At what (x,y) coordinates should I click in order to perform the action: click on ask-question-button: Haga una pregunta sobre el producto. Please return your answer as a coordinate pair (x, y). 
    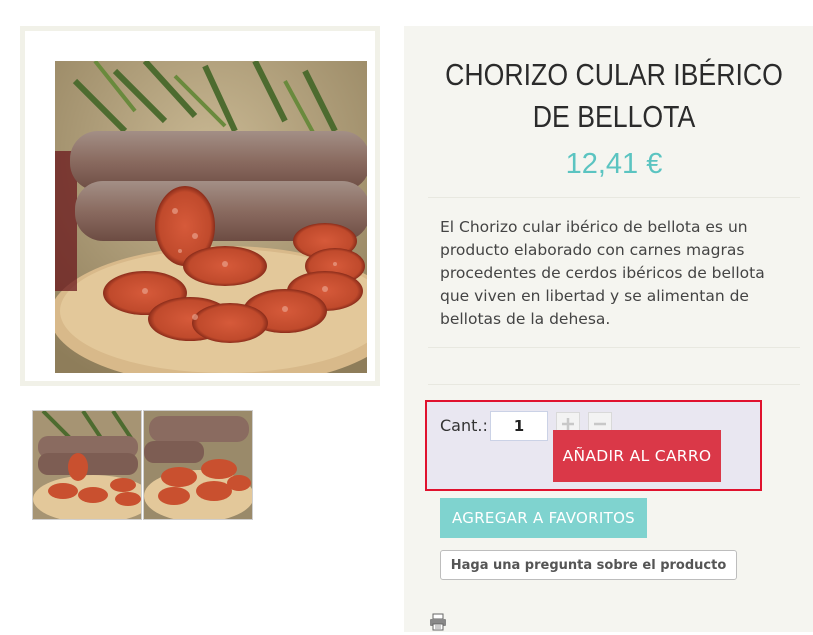
    Looking at the image, I should click on (588, 565).